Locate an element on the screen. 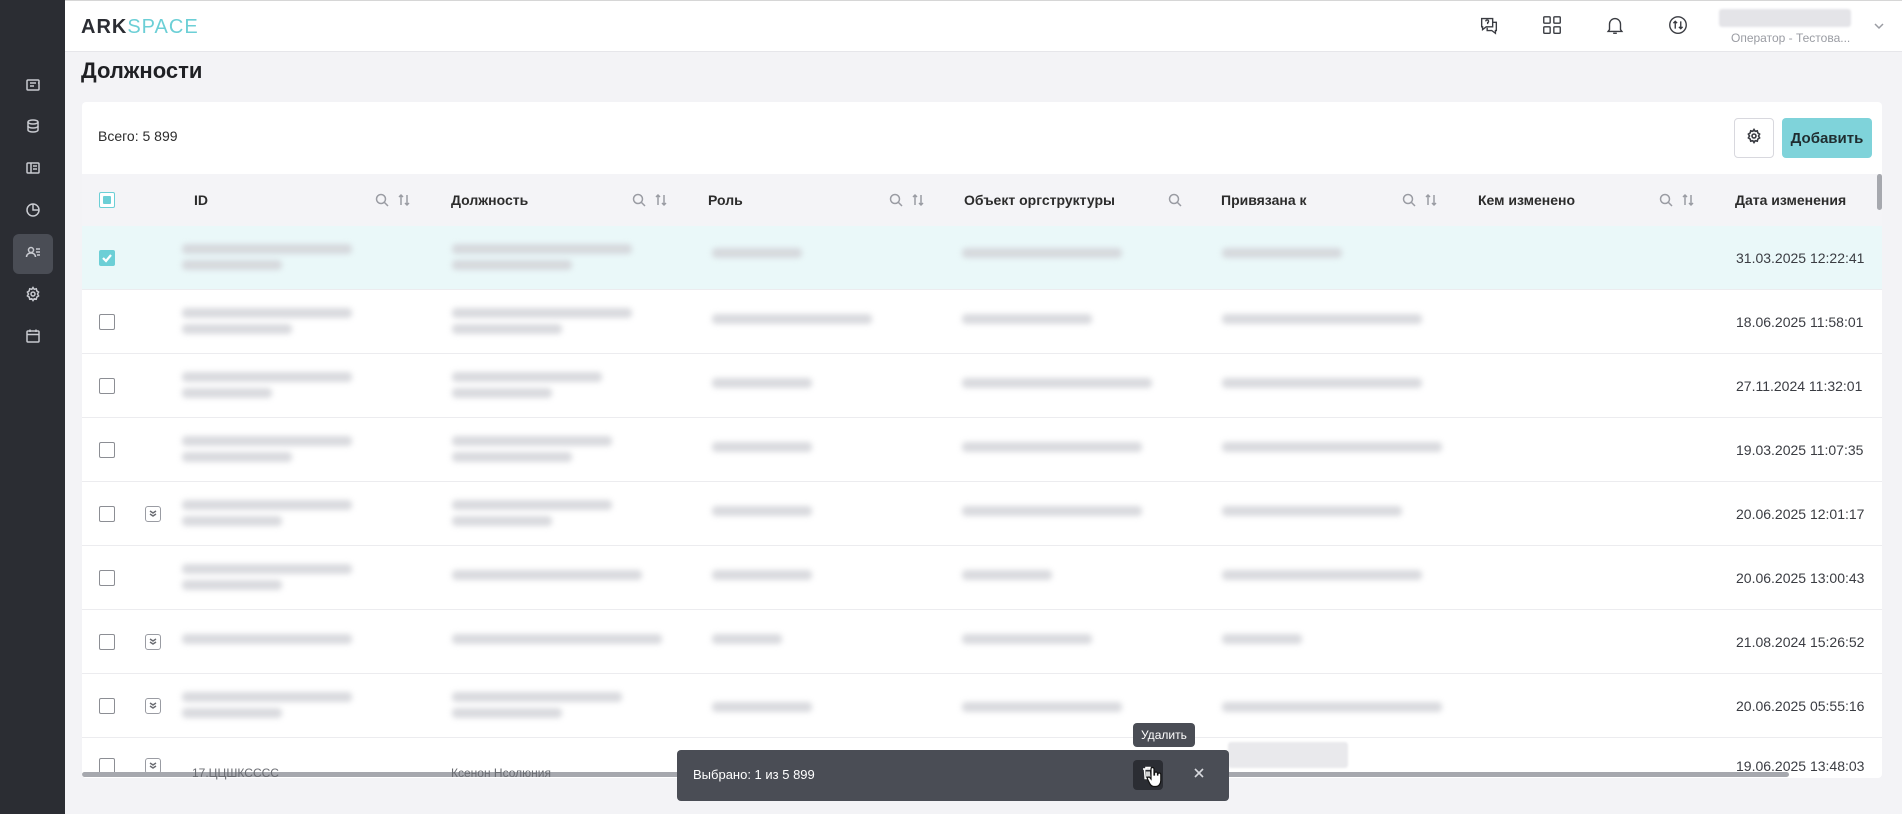 The height and width of the screenshot is (814, 1902). database-icon is located at coordinates (33, 128).